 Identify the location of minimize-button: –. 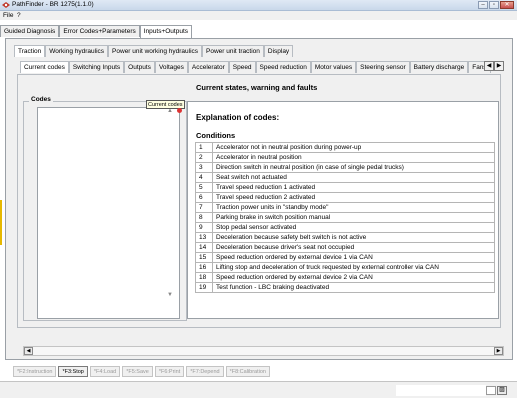
(483, 5).